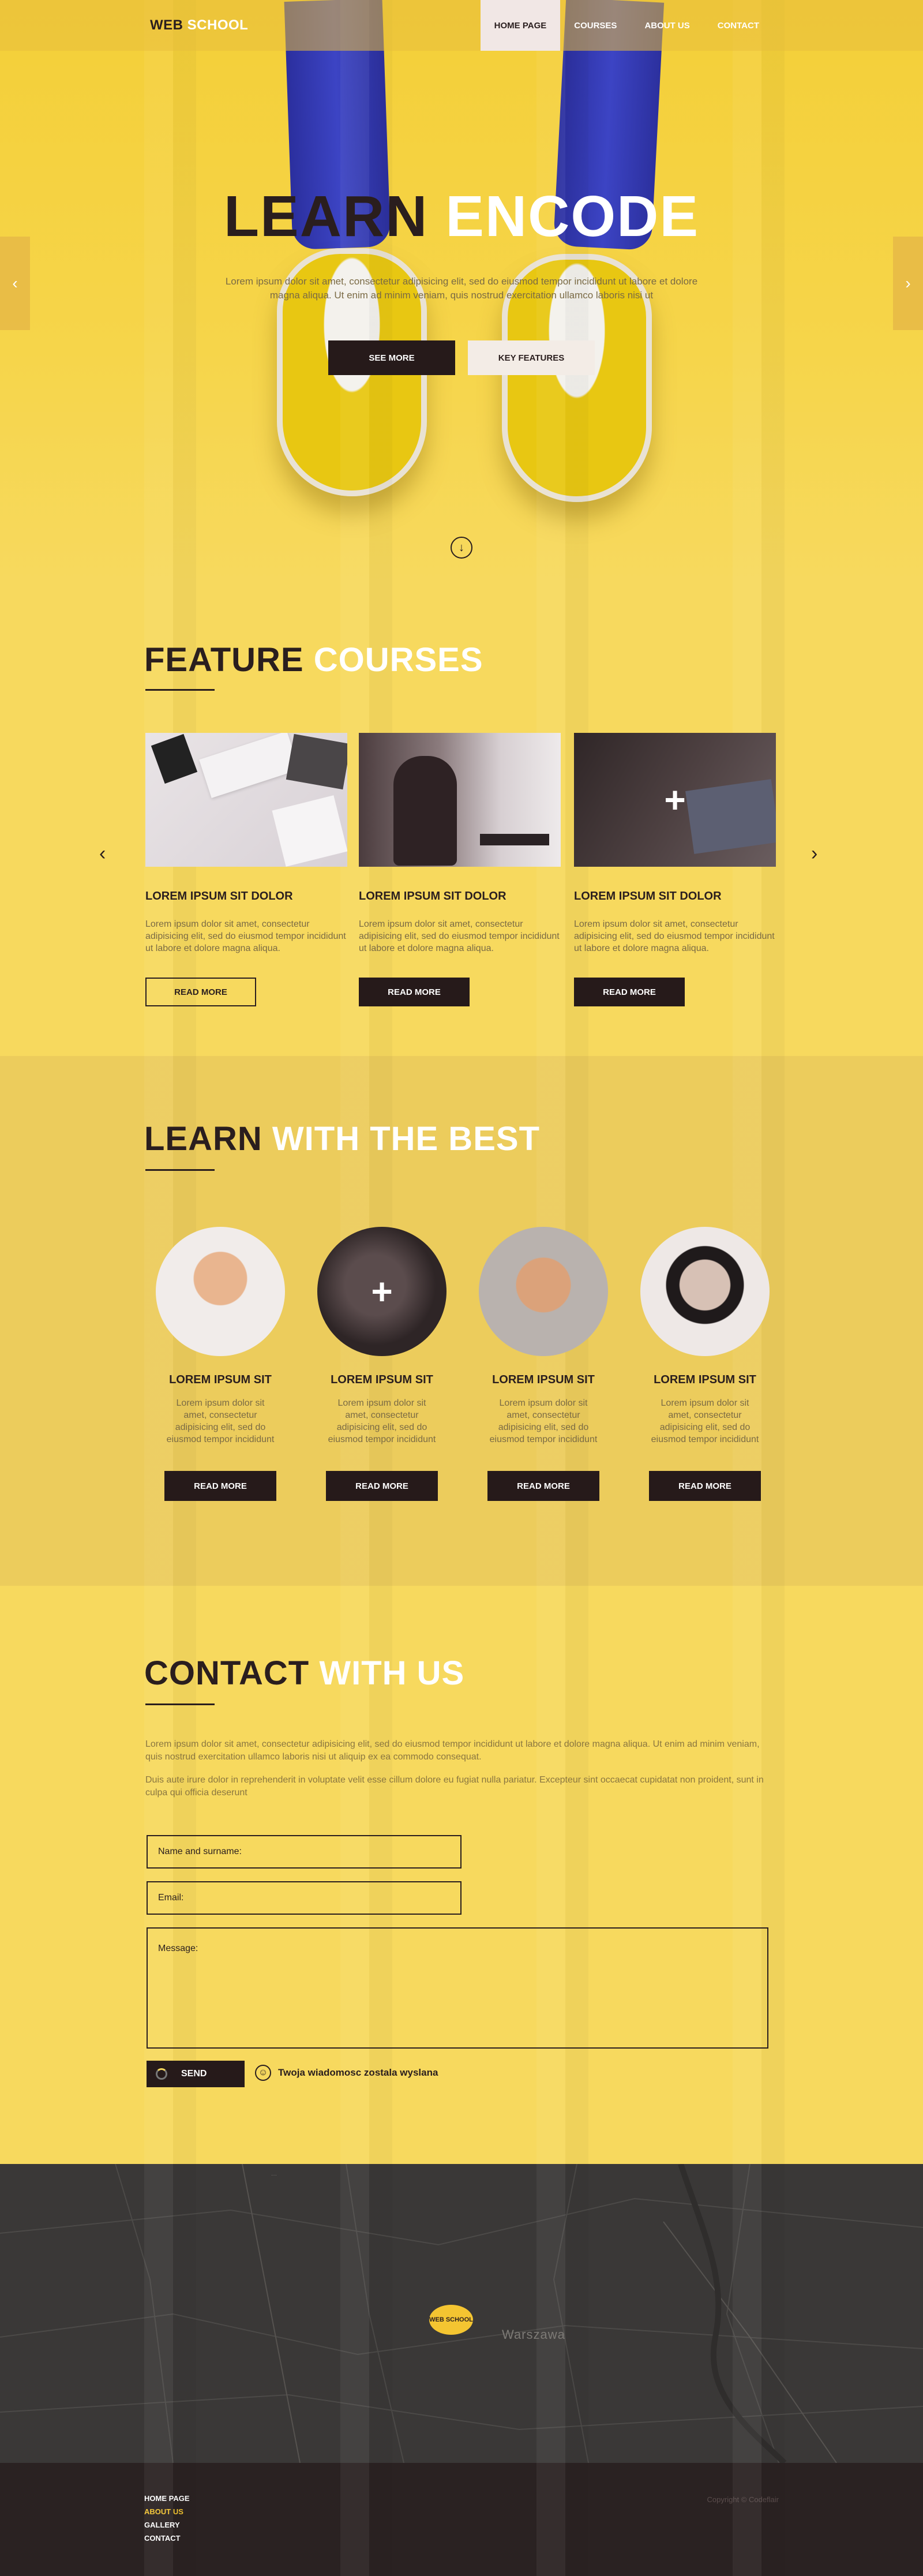  What do you see at coordinates (461, 548) in the screenshot?
I see `scroll-down-icon: ↓` at bounding box center [461, 548].